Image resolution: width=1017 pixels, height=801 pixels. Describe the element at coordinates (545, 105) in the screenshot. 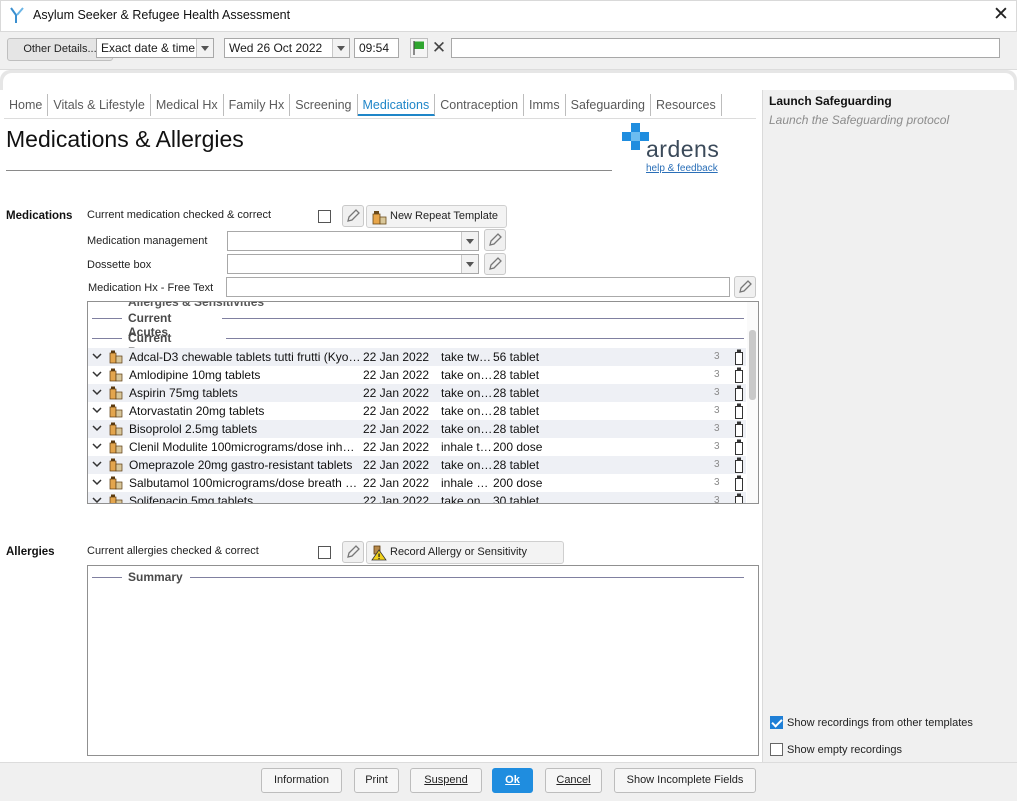

I see `tab-imms: Imms` at that location.